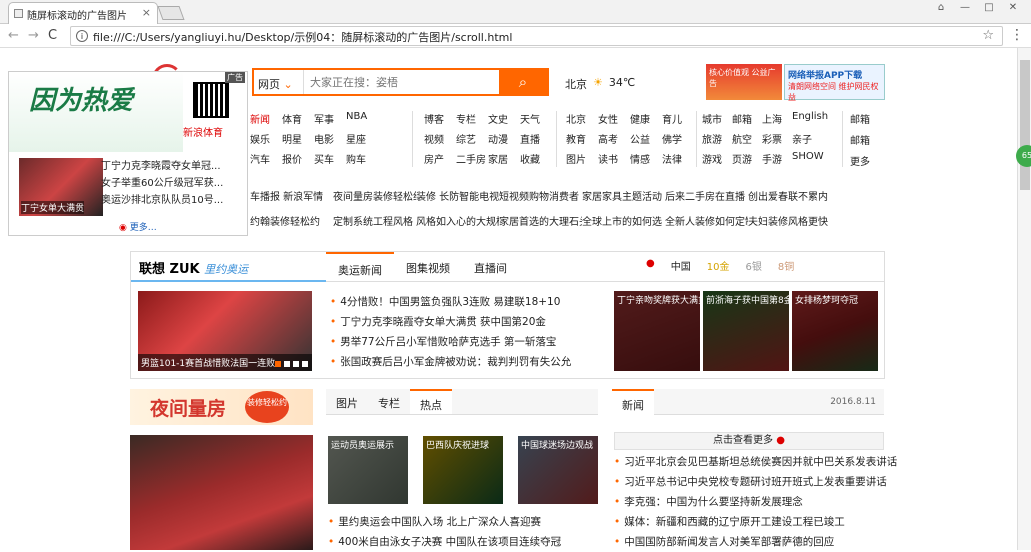 Image resolution: width=1031 pixels, height=552 pixels. I want to click on nav-link: 房产, so click(440, 158).